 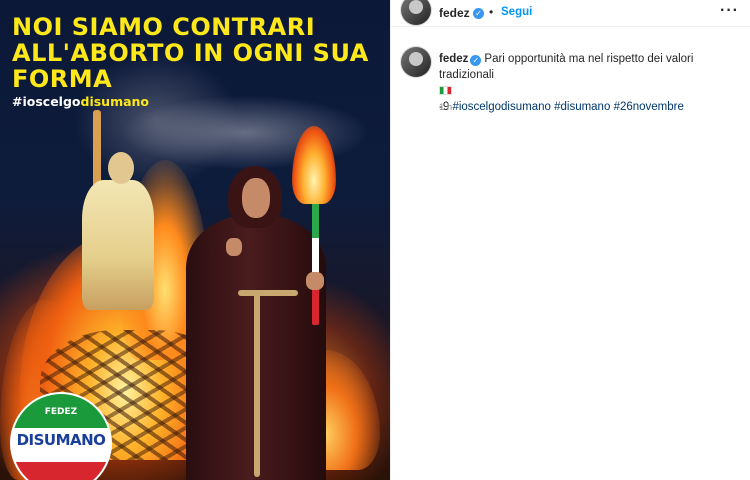 What do you see at coordinates (315, 260) in the screenshot?
I see `tricolor-torch` at bounding box center [315, 260].